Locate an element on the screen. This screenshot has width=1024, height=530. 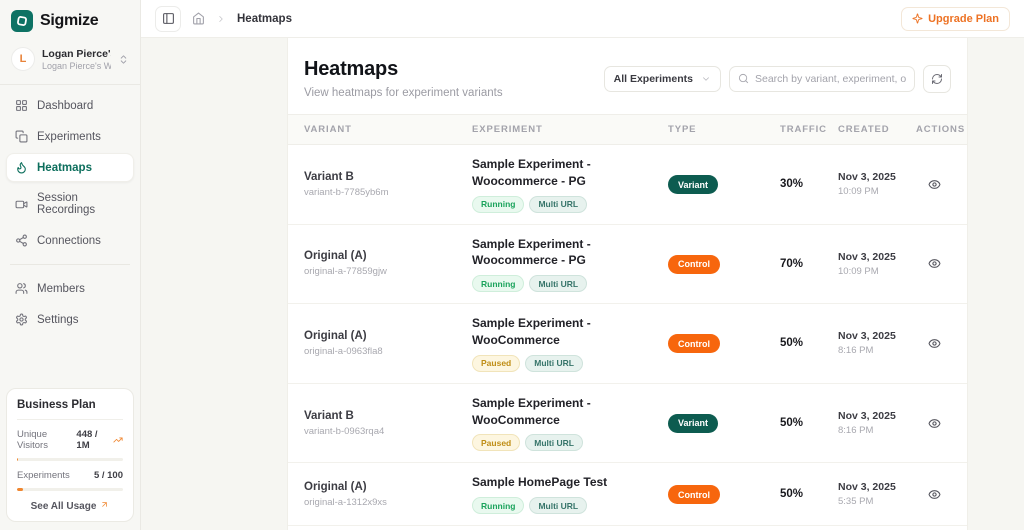
sidebar-item-label: Settings is located at coordinates (58, 319).